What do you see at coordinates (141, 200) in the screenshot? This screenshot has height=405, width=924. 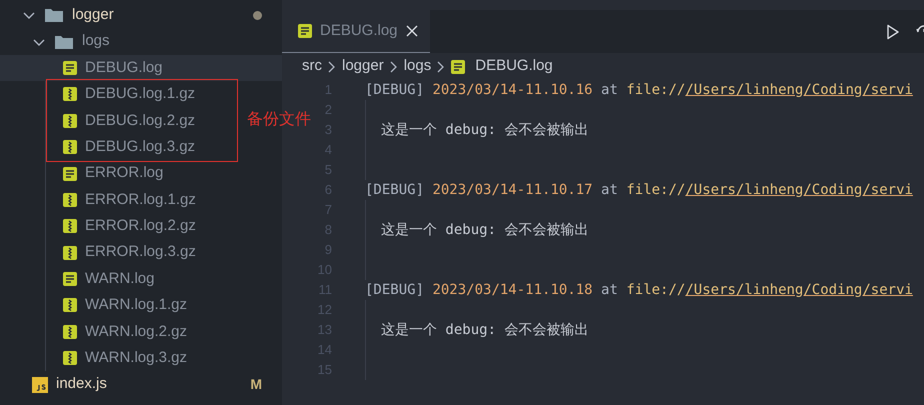 I see `file-tree-item: ERROR.log.1.gz` at bounding box center [141, 200].